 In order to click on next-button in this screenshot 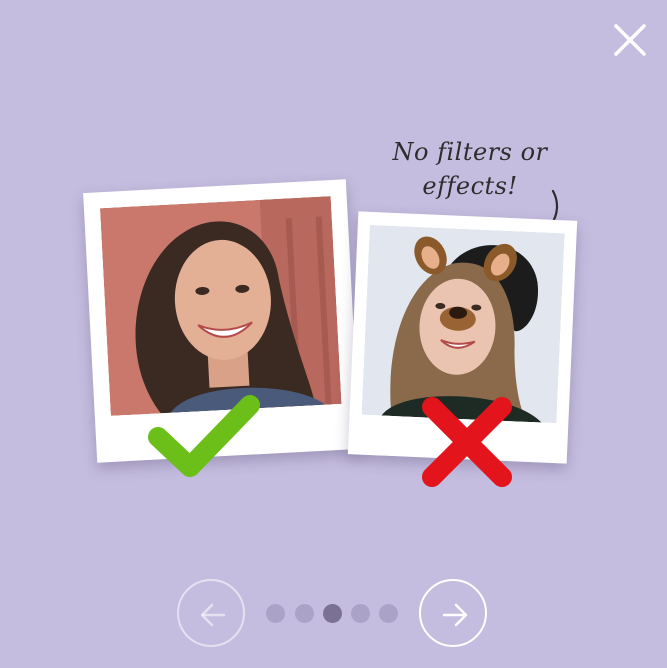, I will do `click(453, 613)`.